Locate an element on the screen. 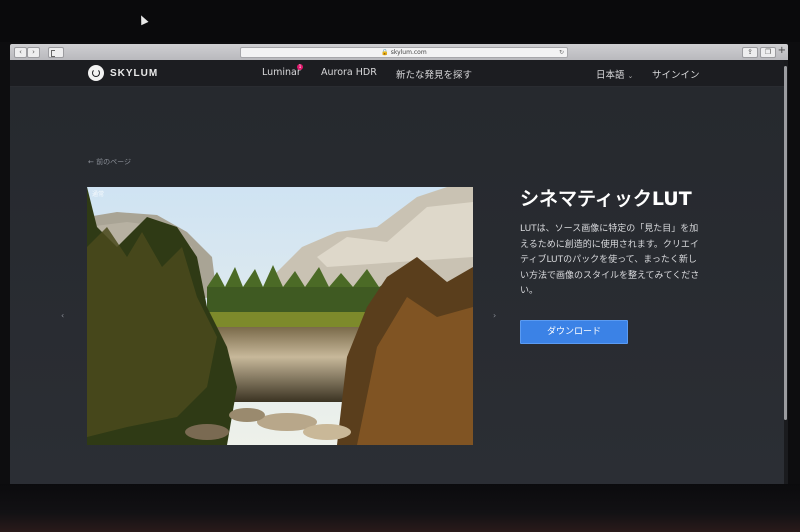 The width and height of the screenshot is (800, 532). signin-link: サインイン is located at coordinates (676, 74).